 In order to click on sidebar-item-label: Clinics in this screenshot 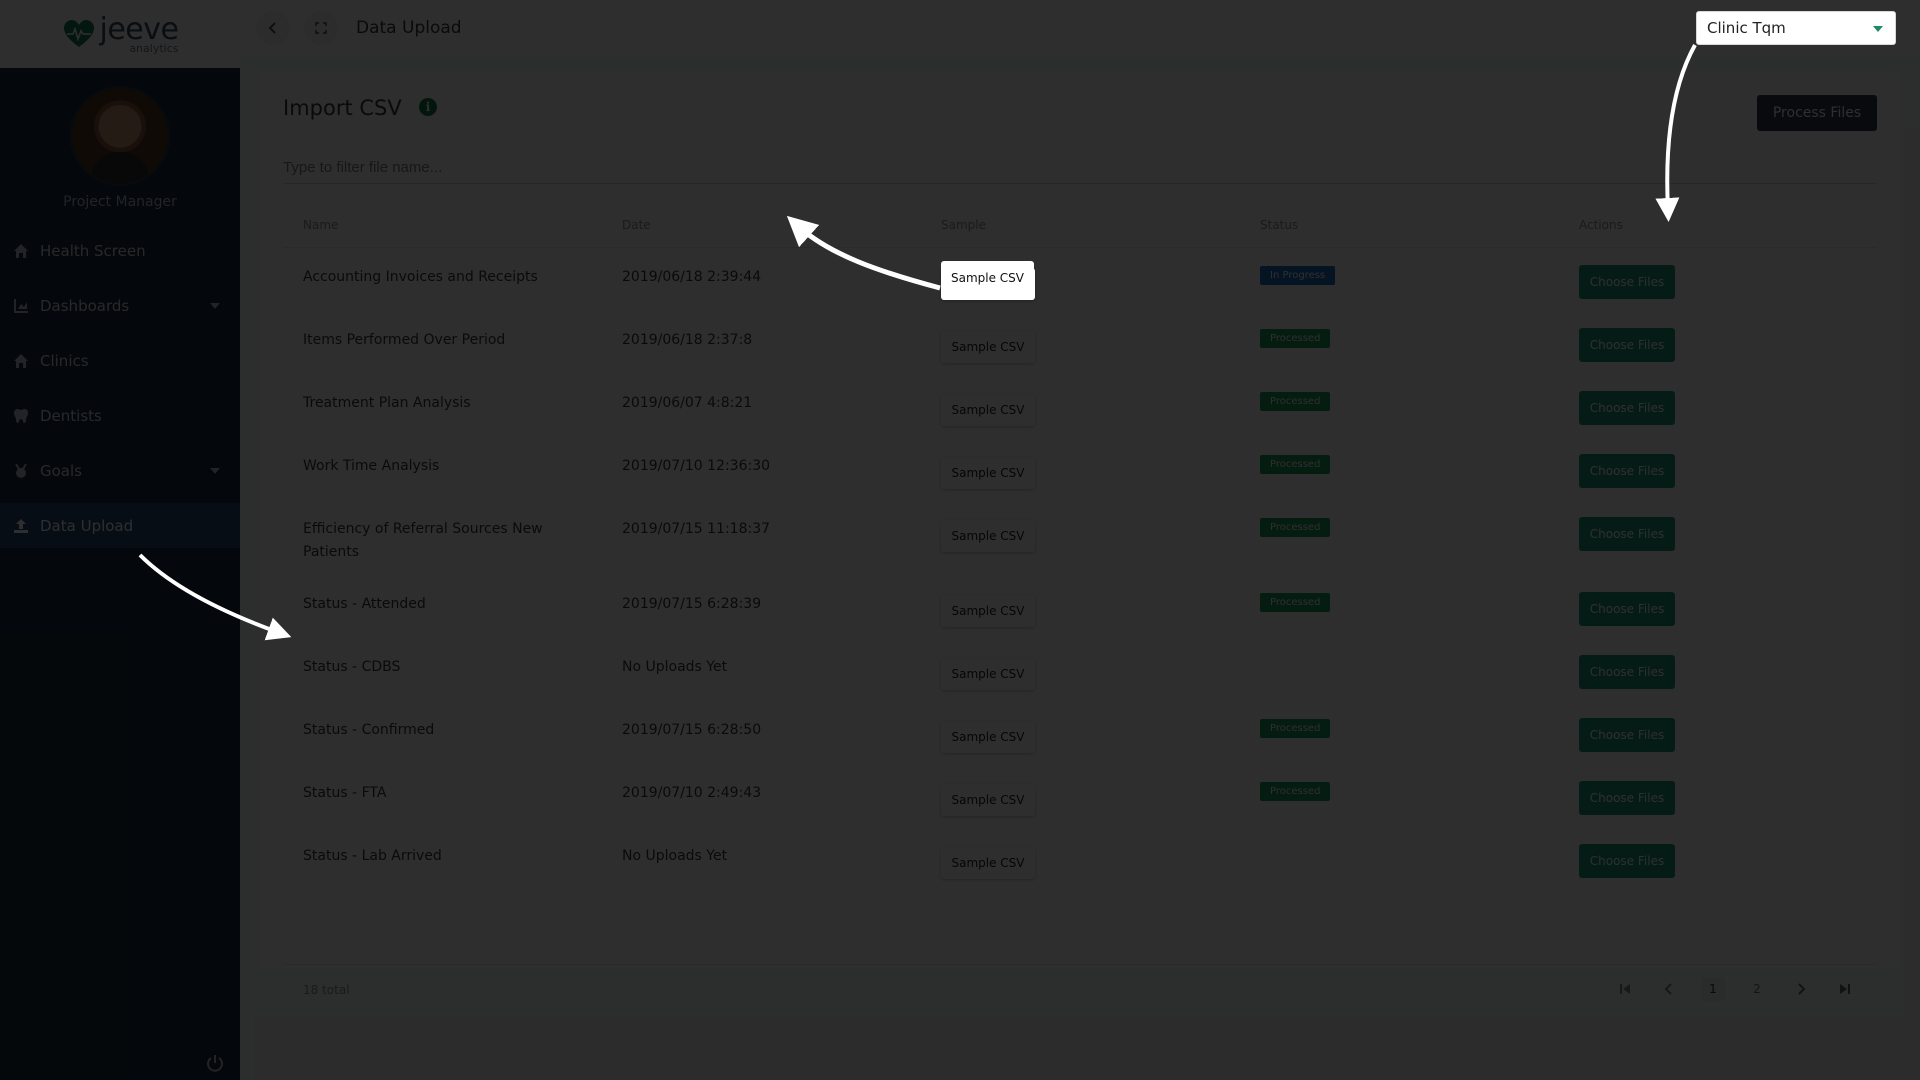, I will do `click(64, 360)`.